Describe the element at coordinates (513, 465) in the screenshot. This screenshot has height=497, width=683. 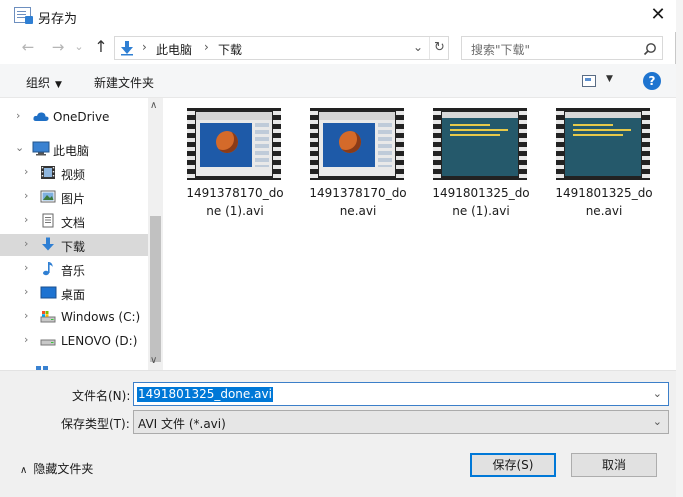
I see `save-button: 保存(S)` at that location.